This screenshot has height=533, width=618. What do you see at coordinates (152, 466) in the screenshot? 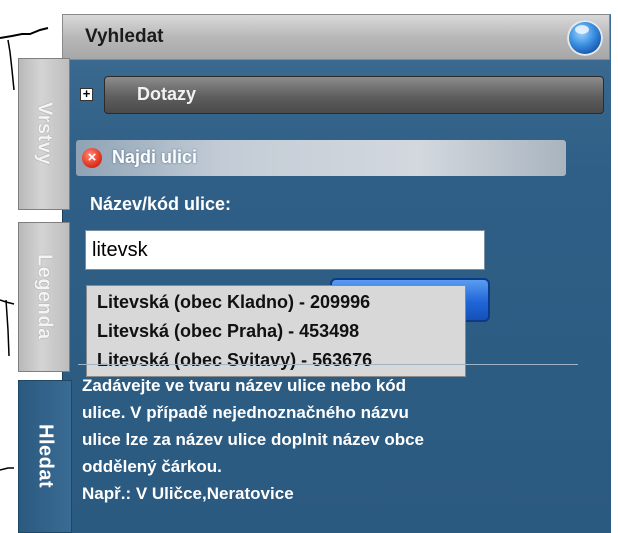
I see `help-line: oddělený čárkou.` at bounding box center [152, 466].